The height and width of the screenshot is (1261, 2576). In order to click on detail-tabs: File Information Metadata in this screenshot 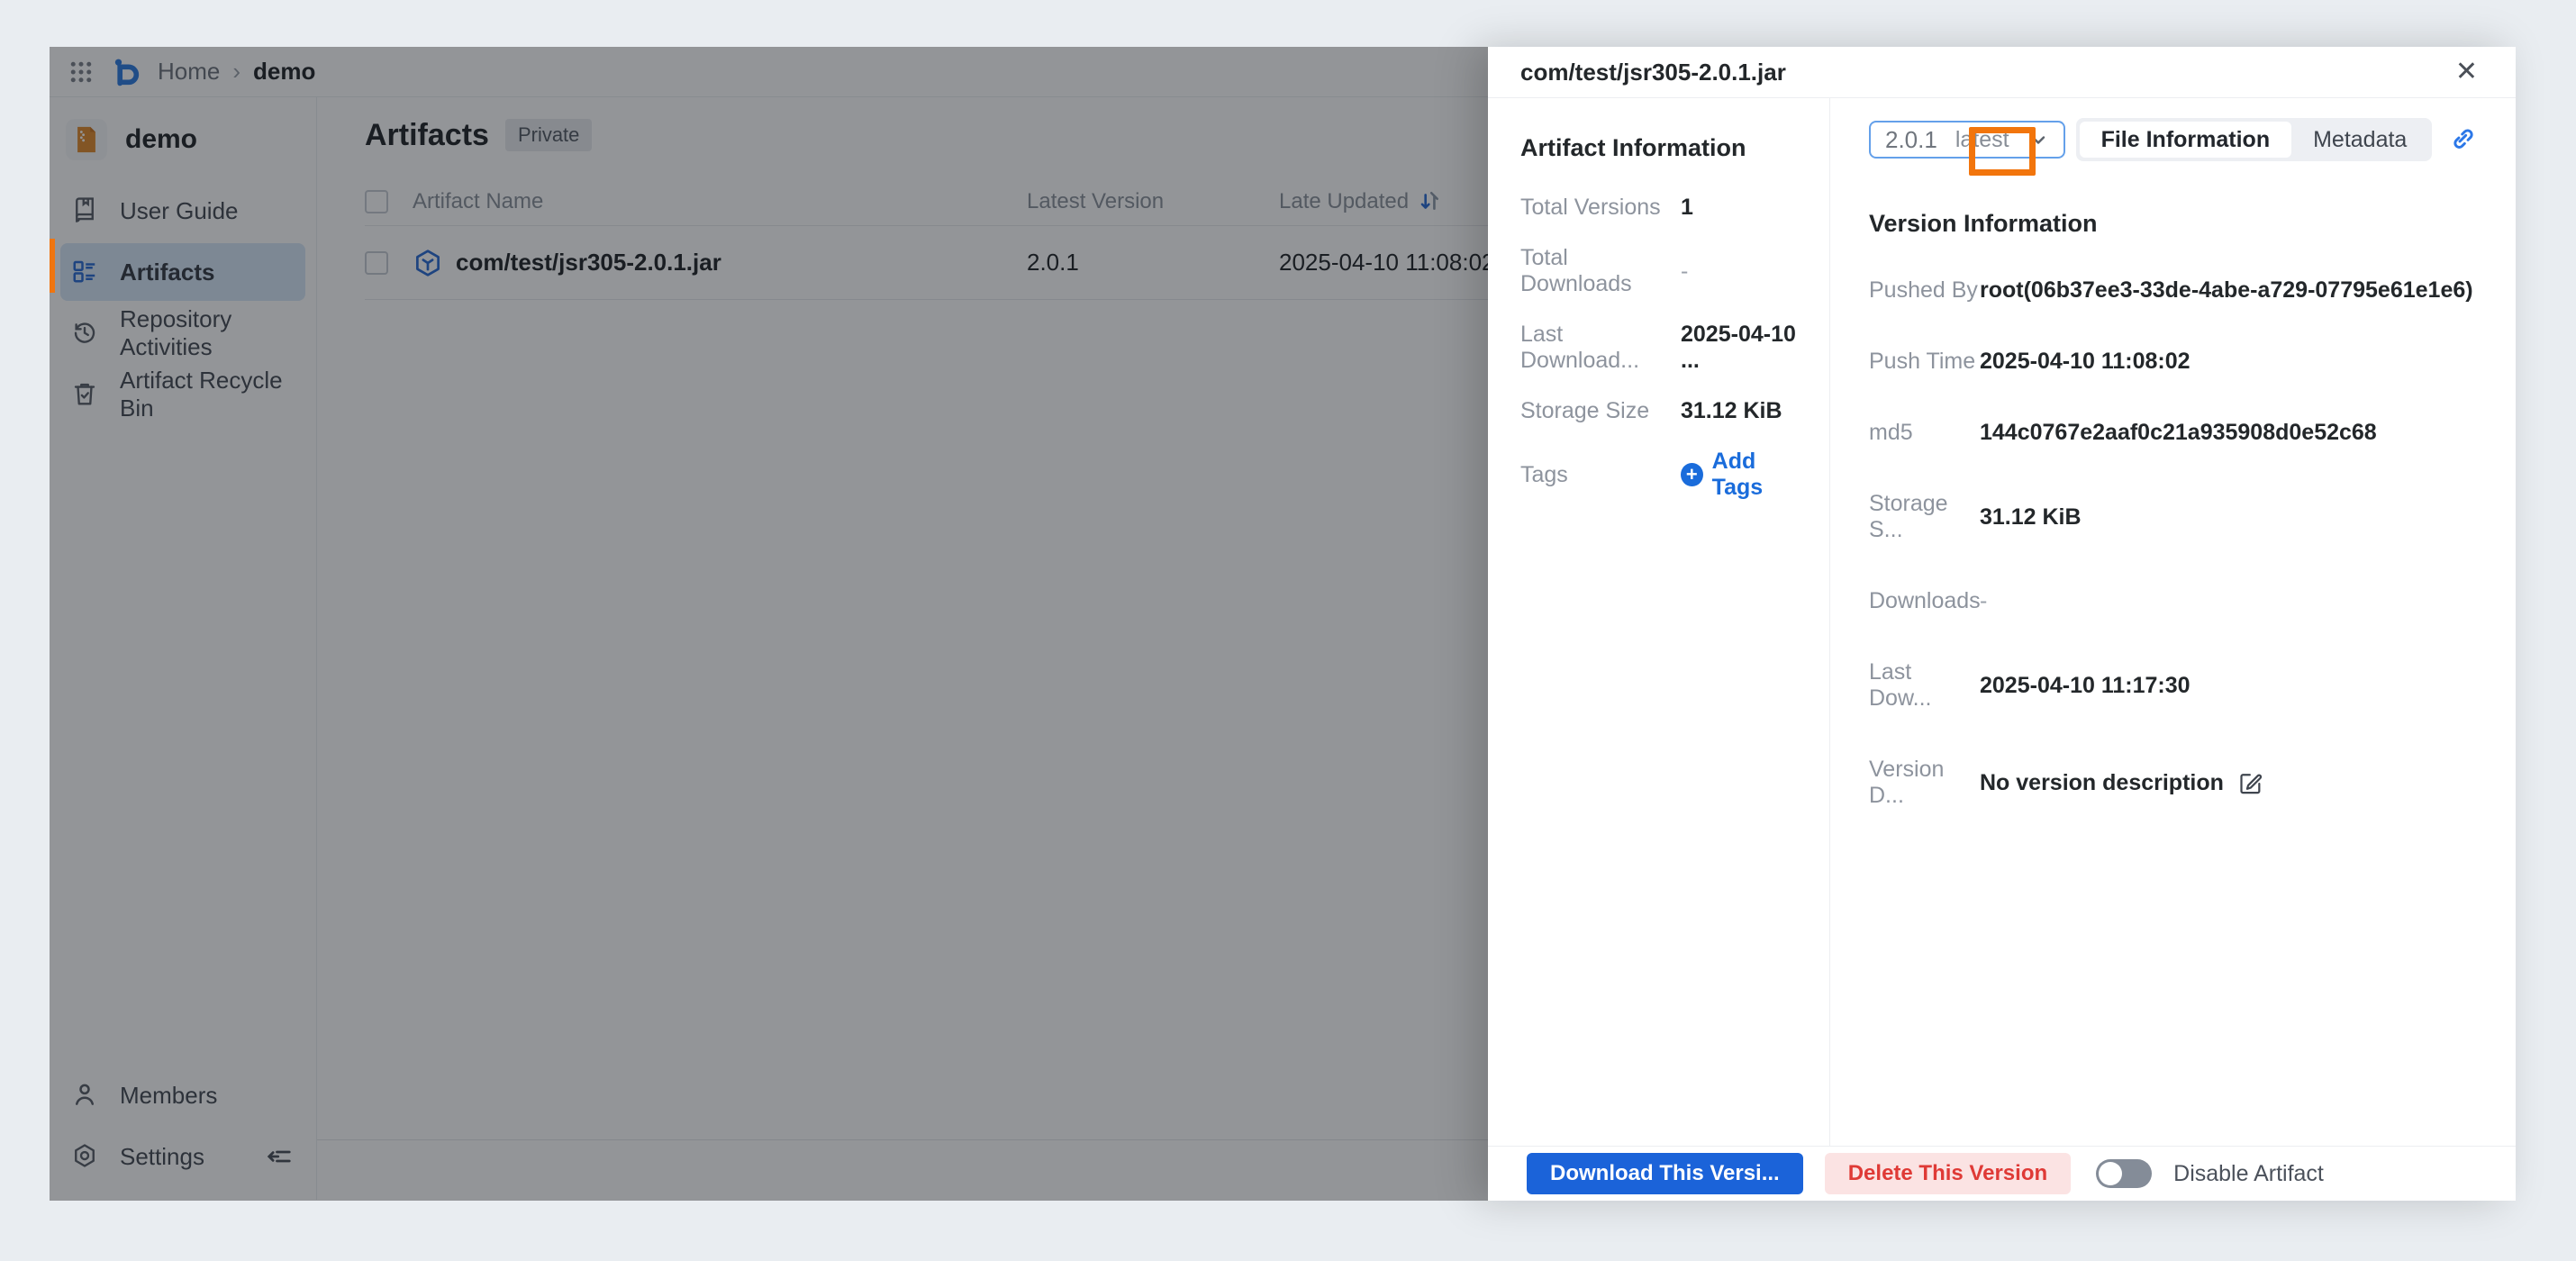, I will do `click(2254, 139)`.